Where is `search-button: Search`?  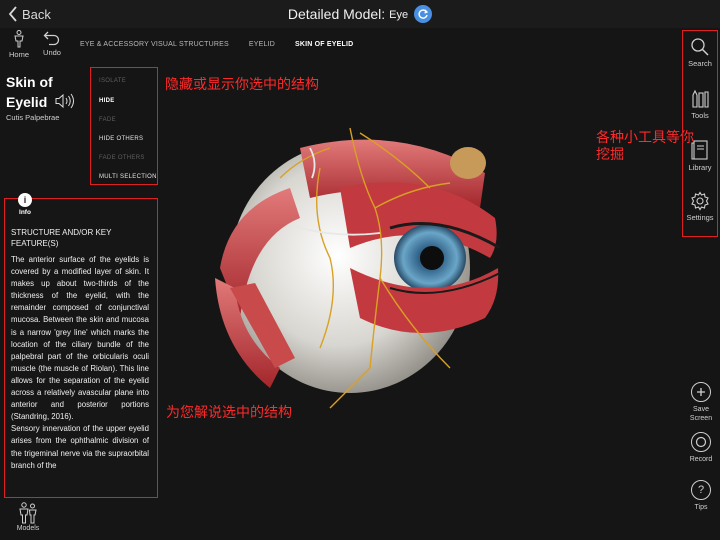
search-button: Search is located at coordinates (700, 52).